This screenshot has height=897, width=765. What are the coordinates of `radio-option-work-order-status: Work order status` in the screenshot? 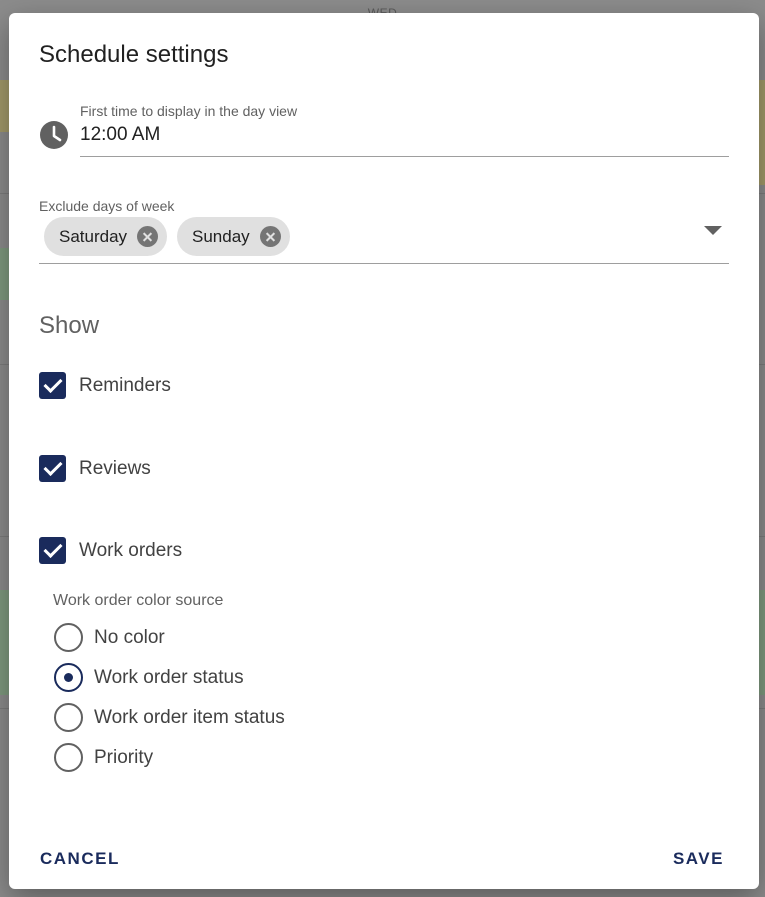 It's located at (149, 677).